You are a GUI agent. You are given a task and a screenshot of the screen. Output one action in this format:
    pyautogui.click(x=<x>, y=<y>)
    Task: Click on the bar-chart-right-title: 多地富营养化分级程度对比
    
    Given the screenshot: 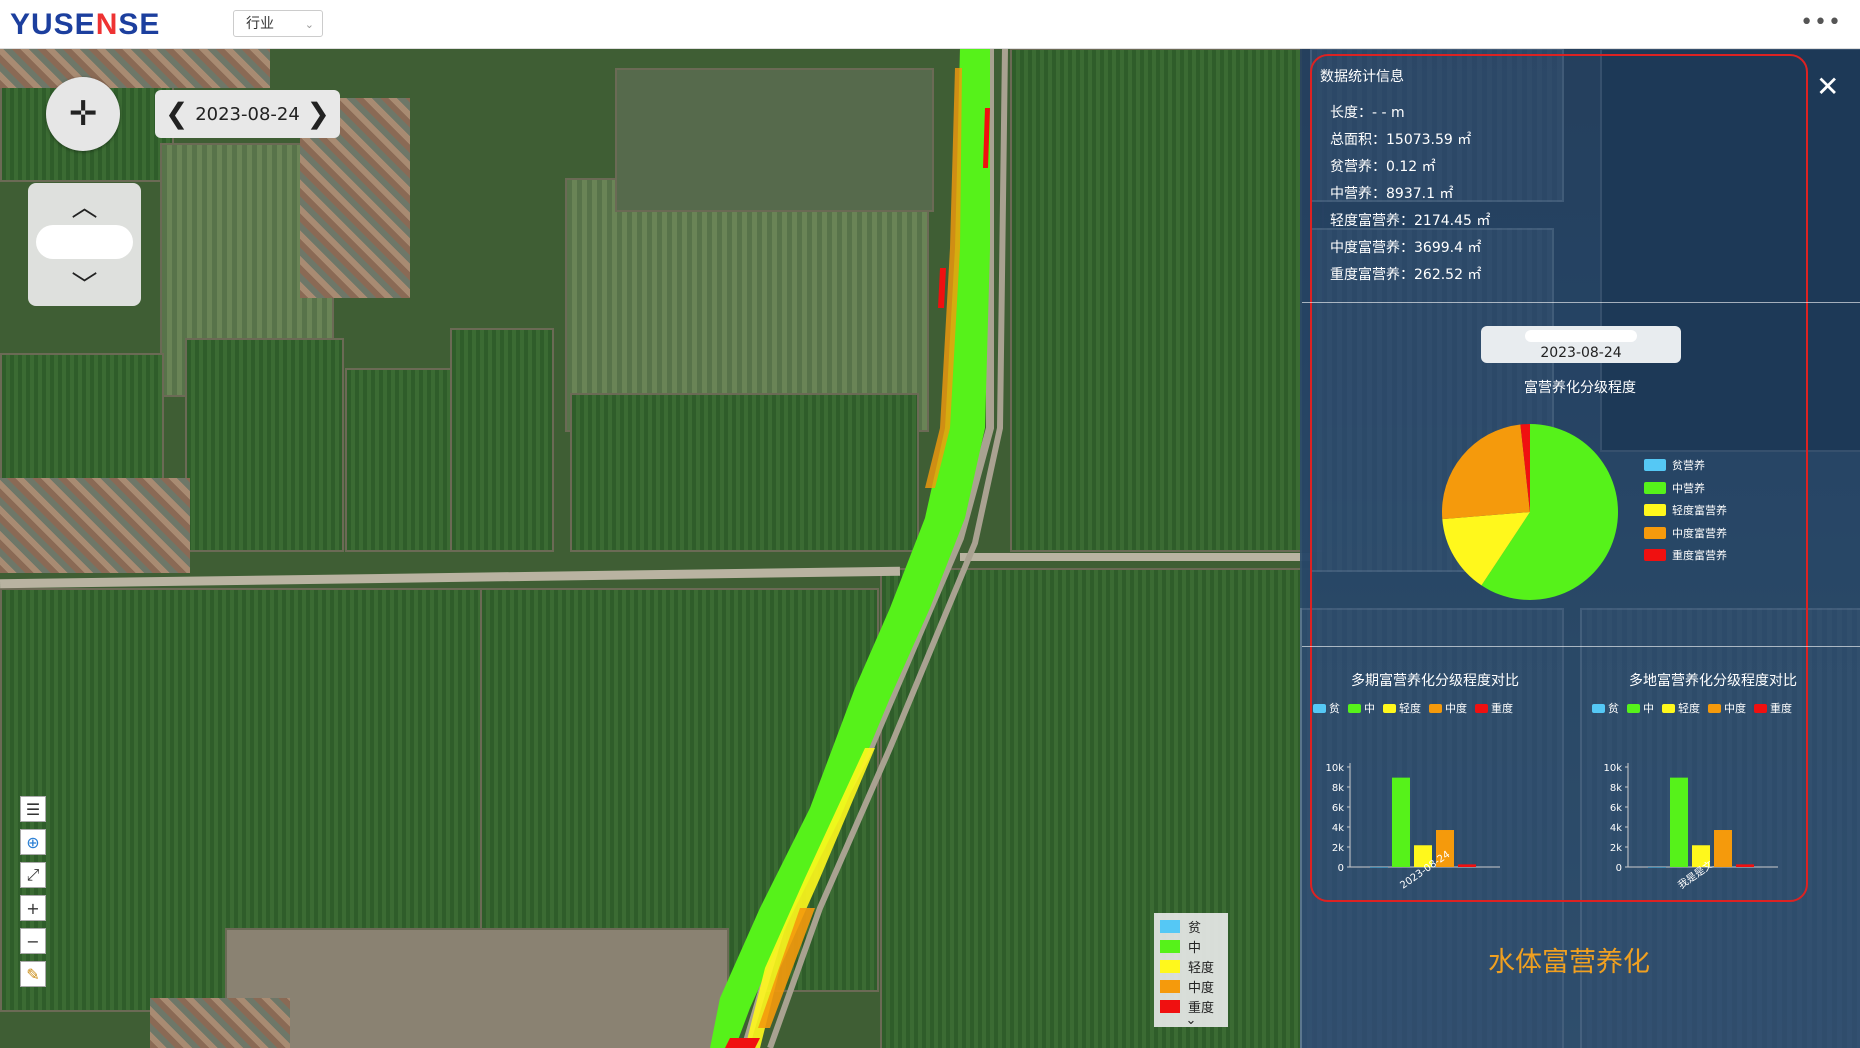 What is the action you would take?
    pyautogui.click(x=1713, y=681)
    